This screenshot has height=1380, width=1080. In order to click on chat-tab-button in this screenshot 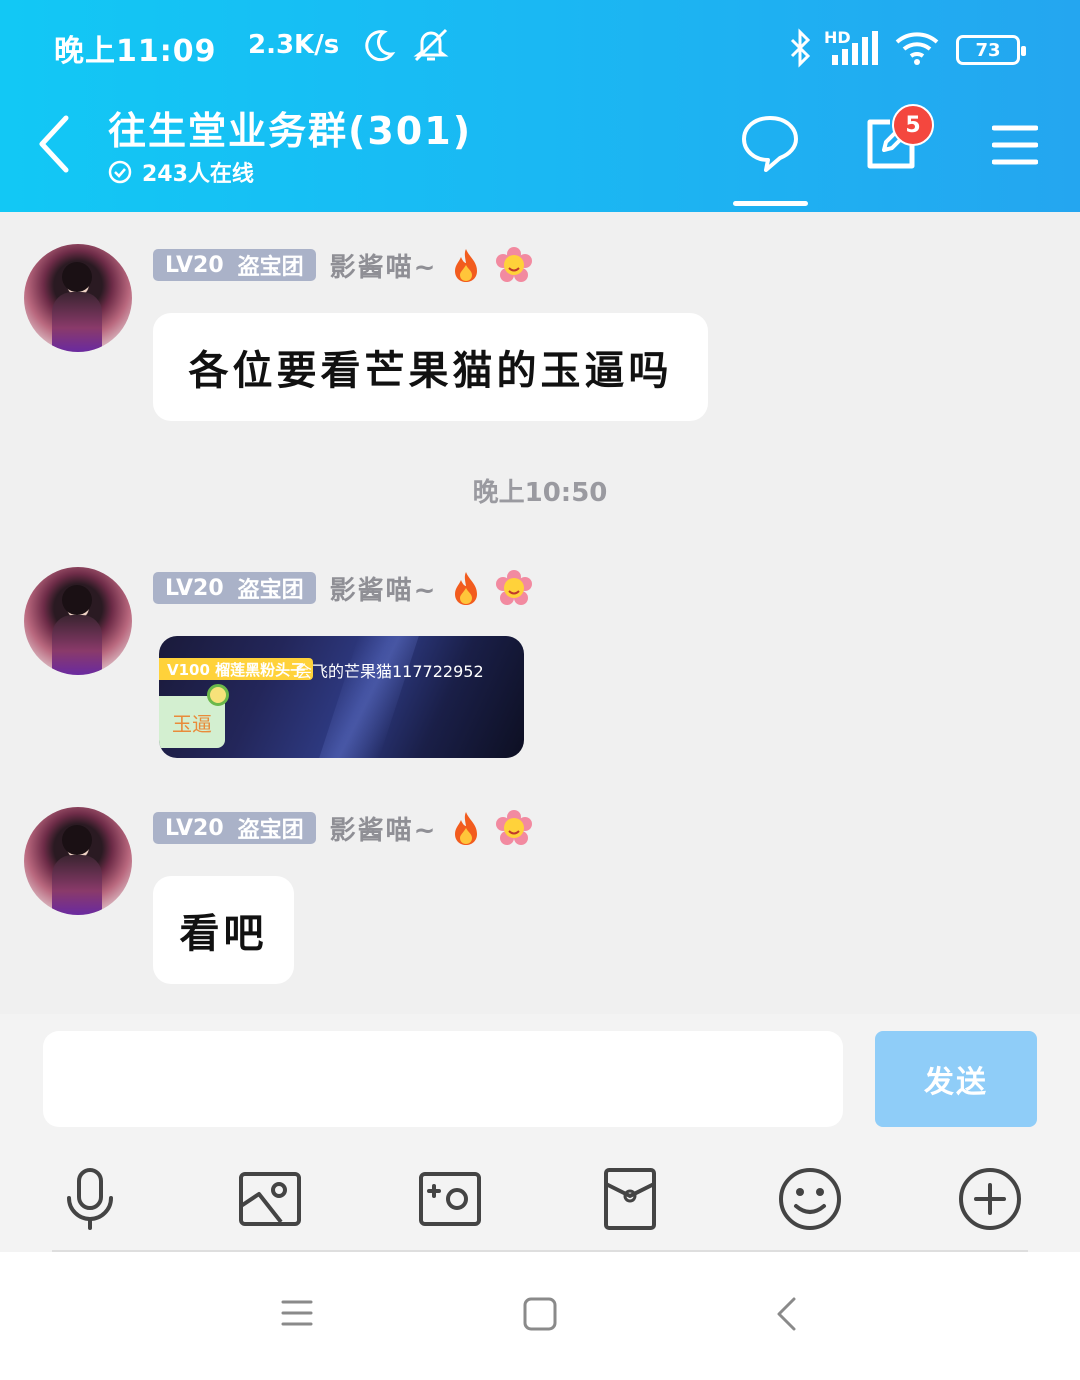, I will do `click(770, 146)`.